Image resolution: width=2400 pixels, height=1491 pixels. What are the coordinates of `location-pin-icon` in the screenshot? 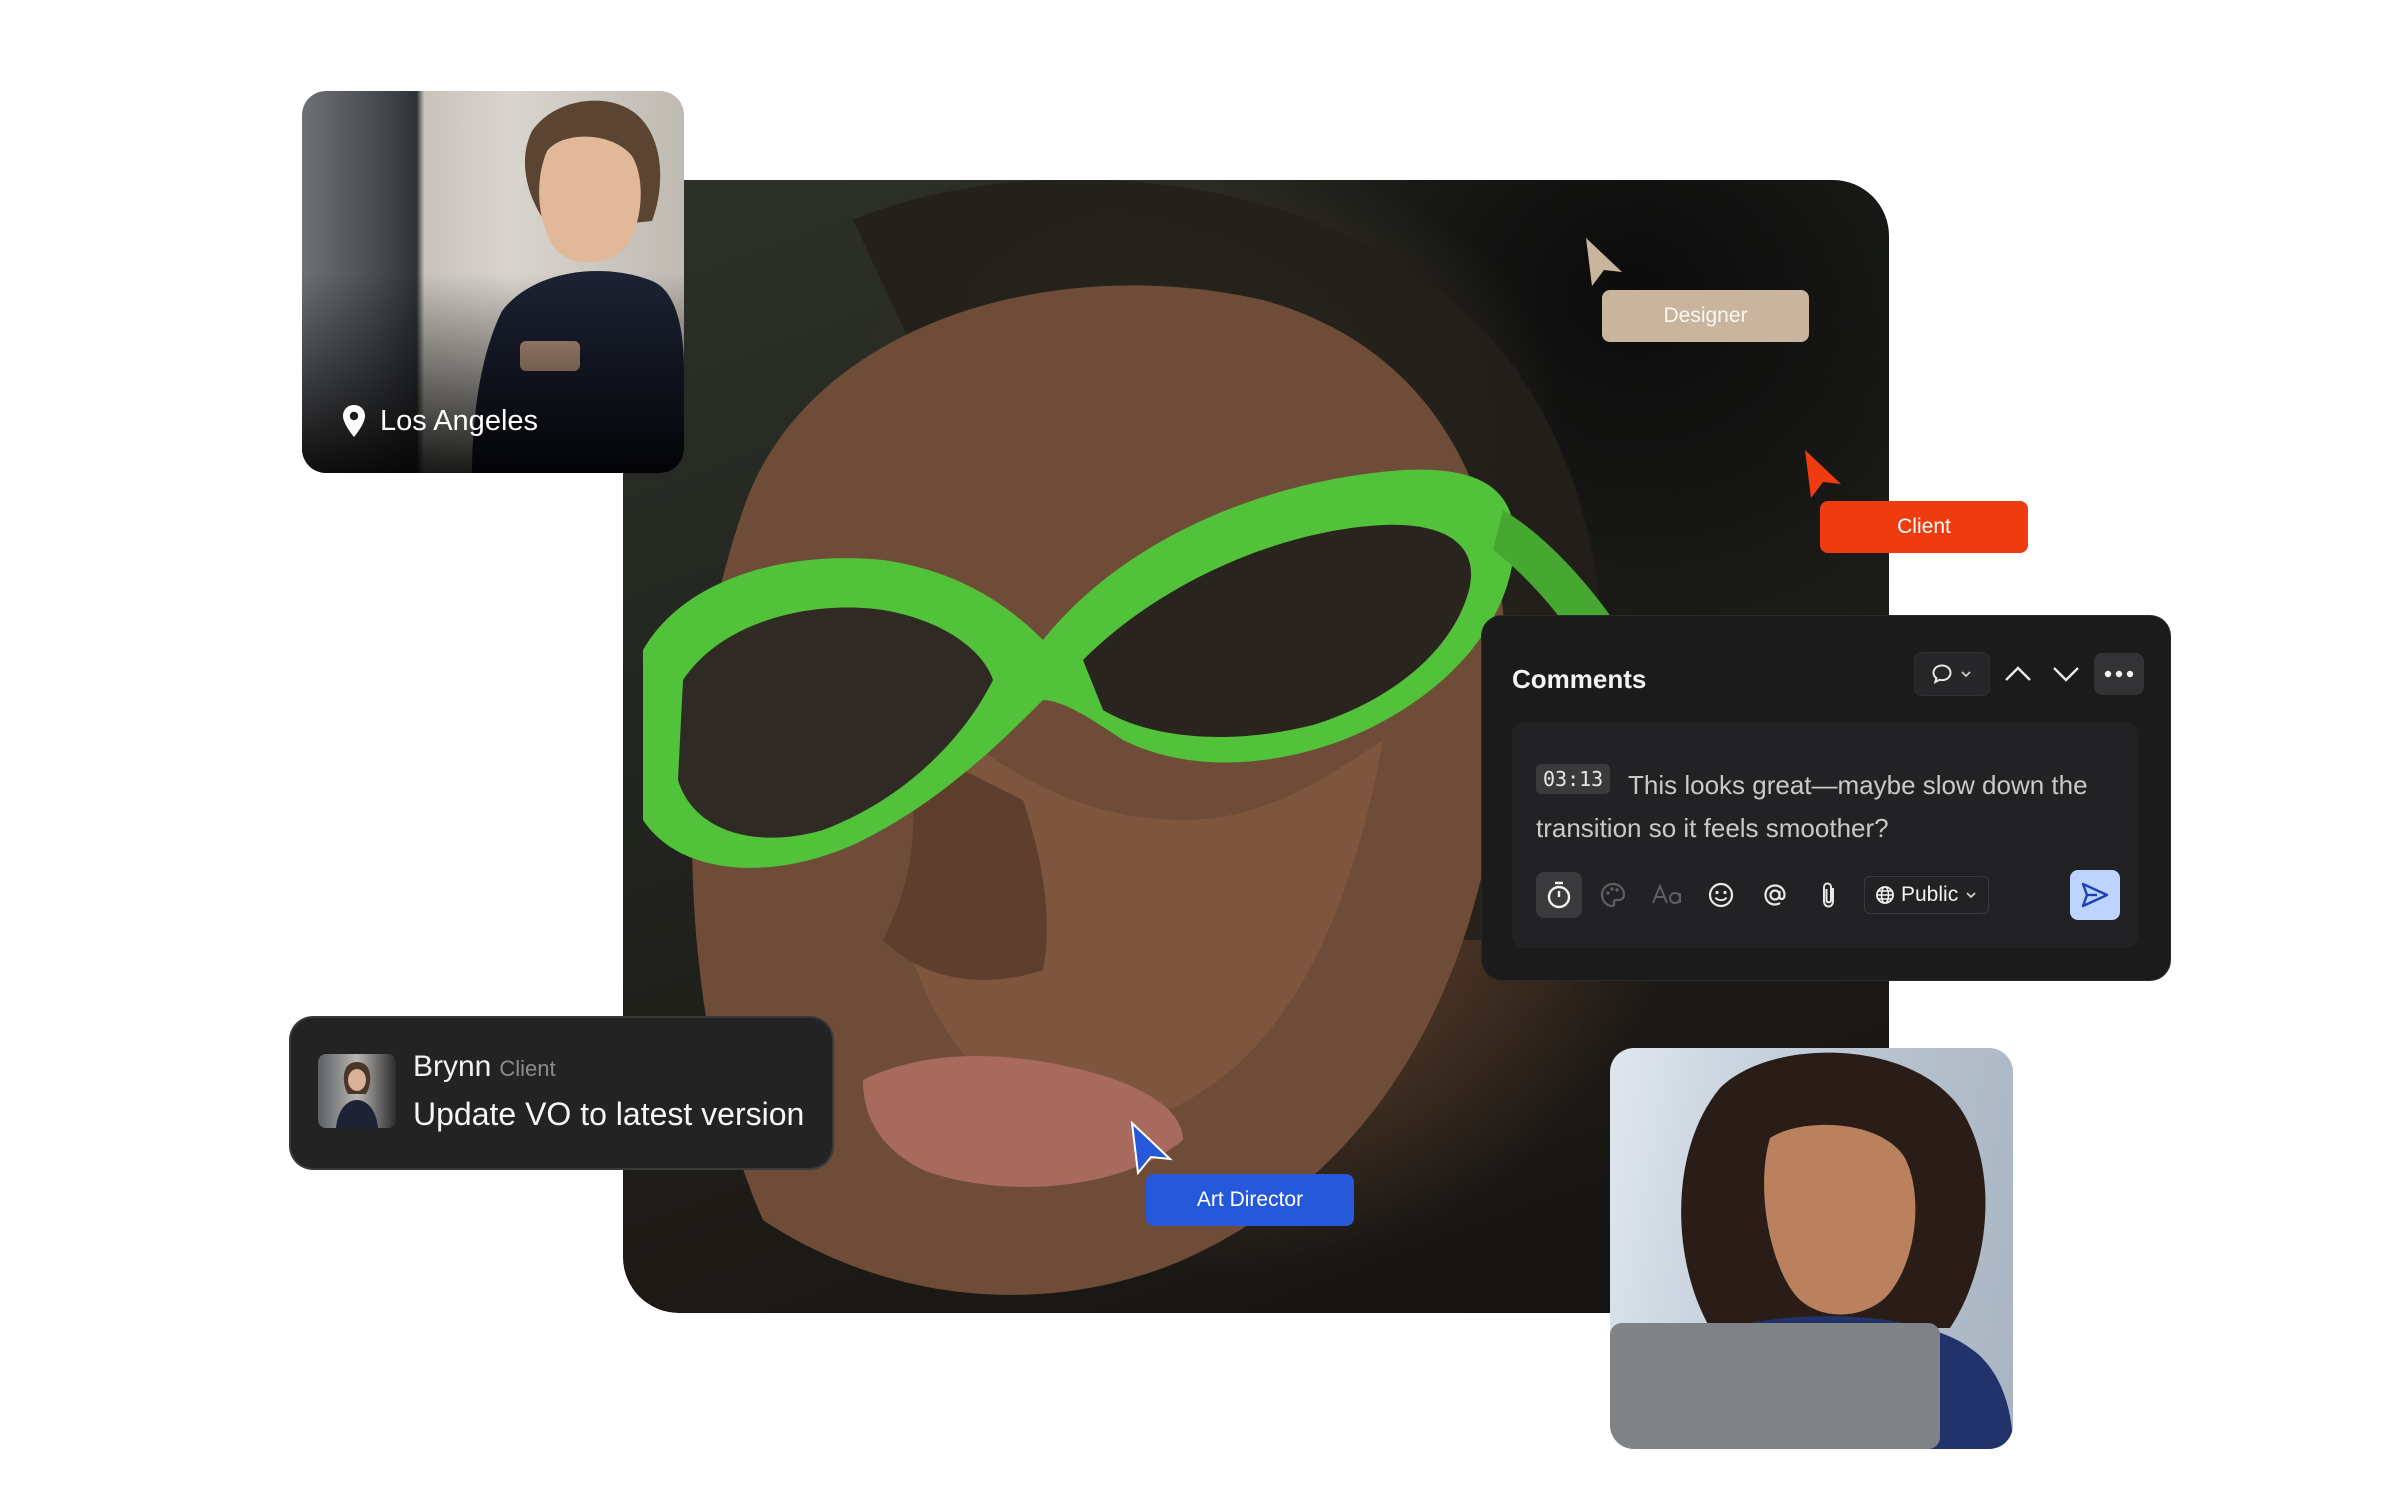 It's located at (354, 421).